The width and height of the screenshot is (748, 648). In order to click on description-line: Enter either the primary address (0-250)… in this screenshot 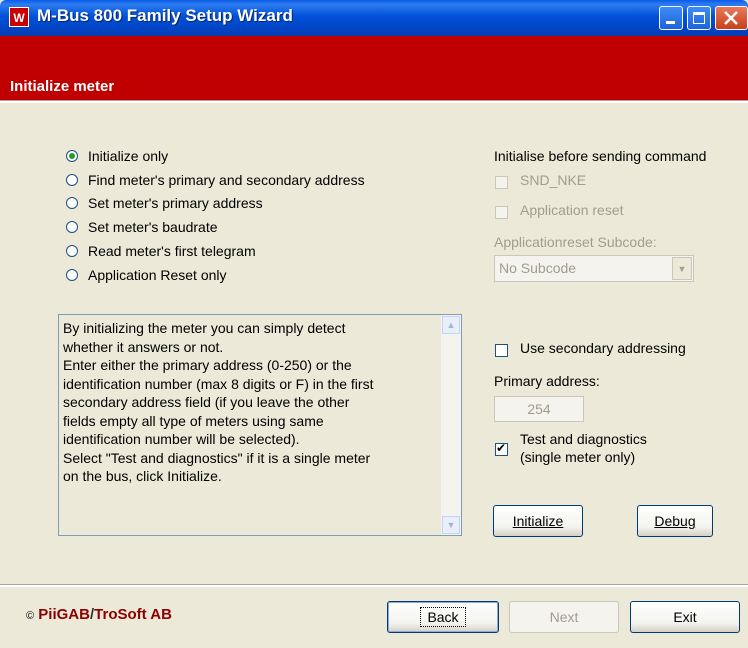, I will do `click(207, 365)`.